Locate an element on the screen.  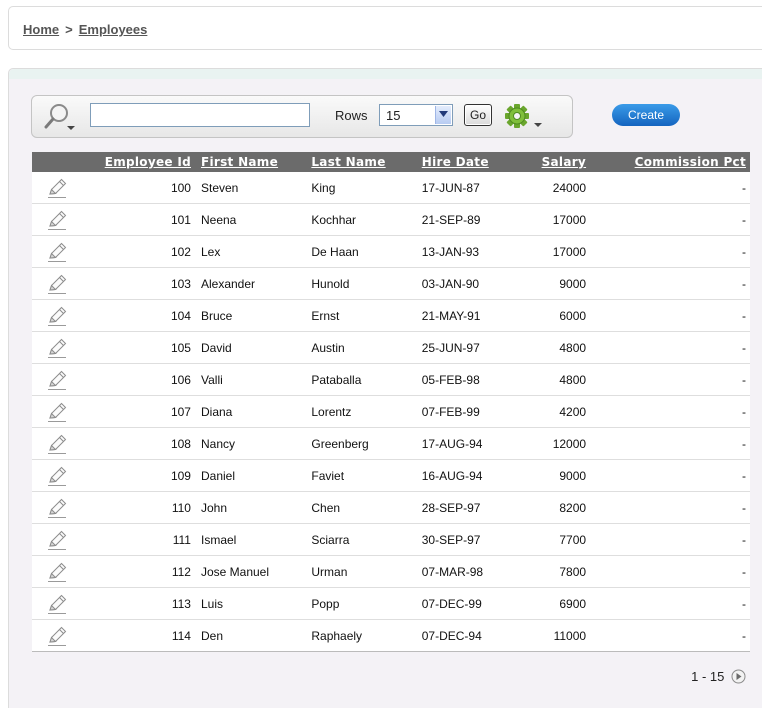
cell-employee-id: 114 is located at coordinates (138, 635).